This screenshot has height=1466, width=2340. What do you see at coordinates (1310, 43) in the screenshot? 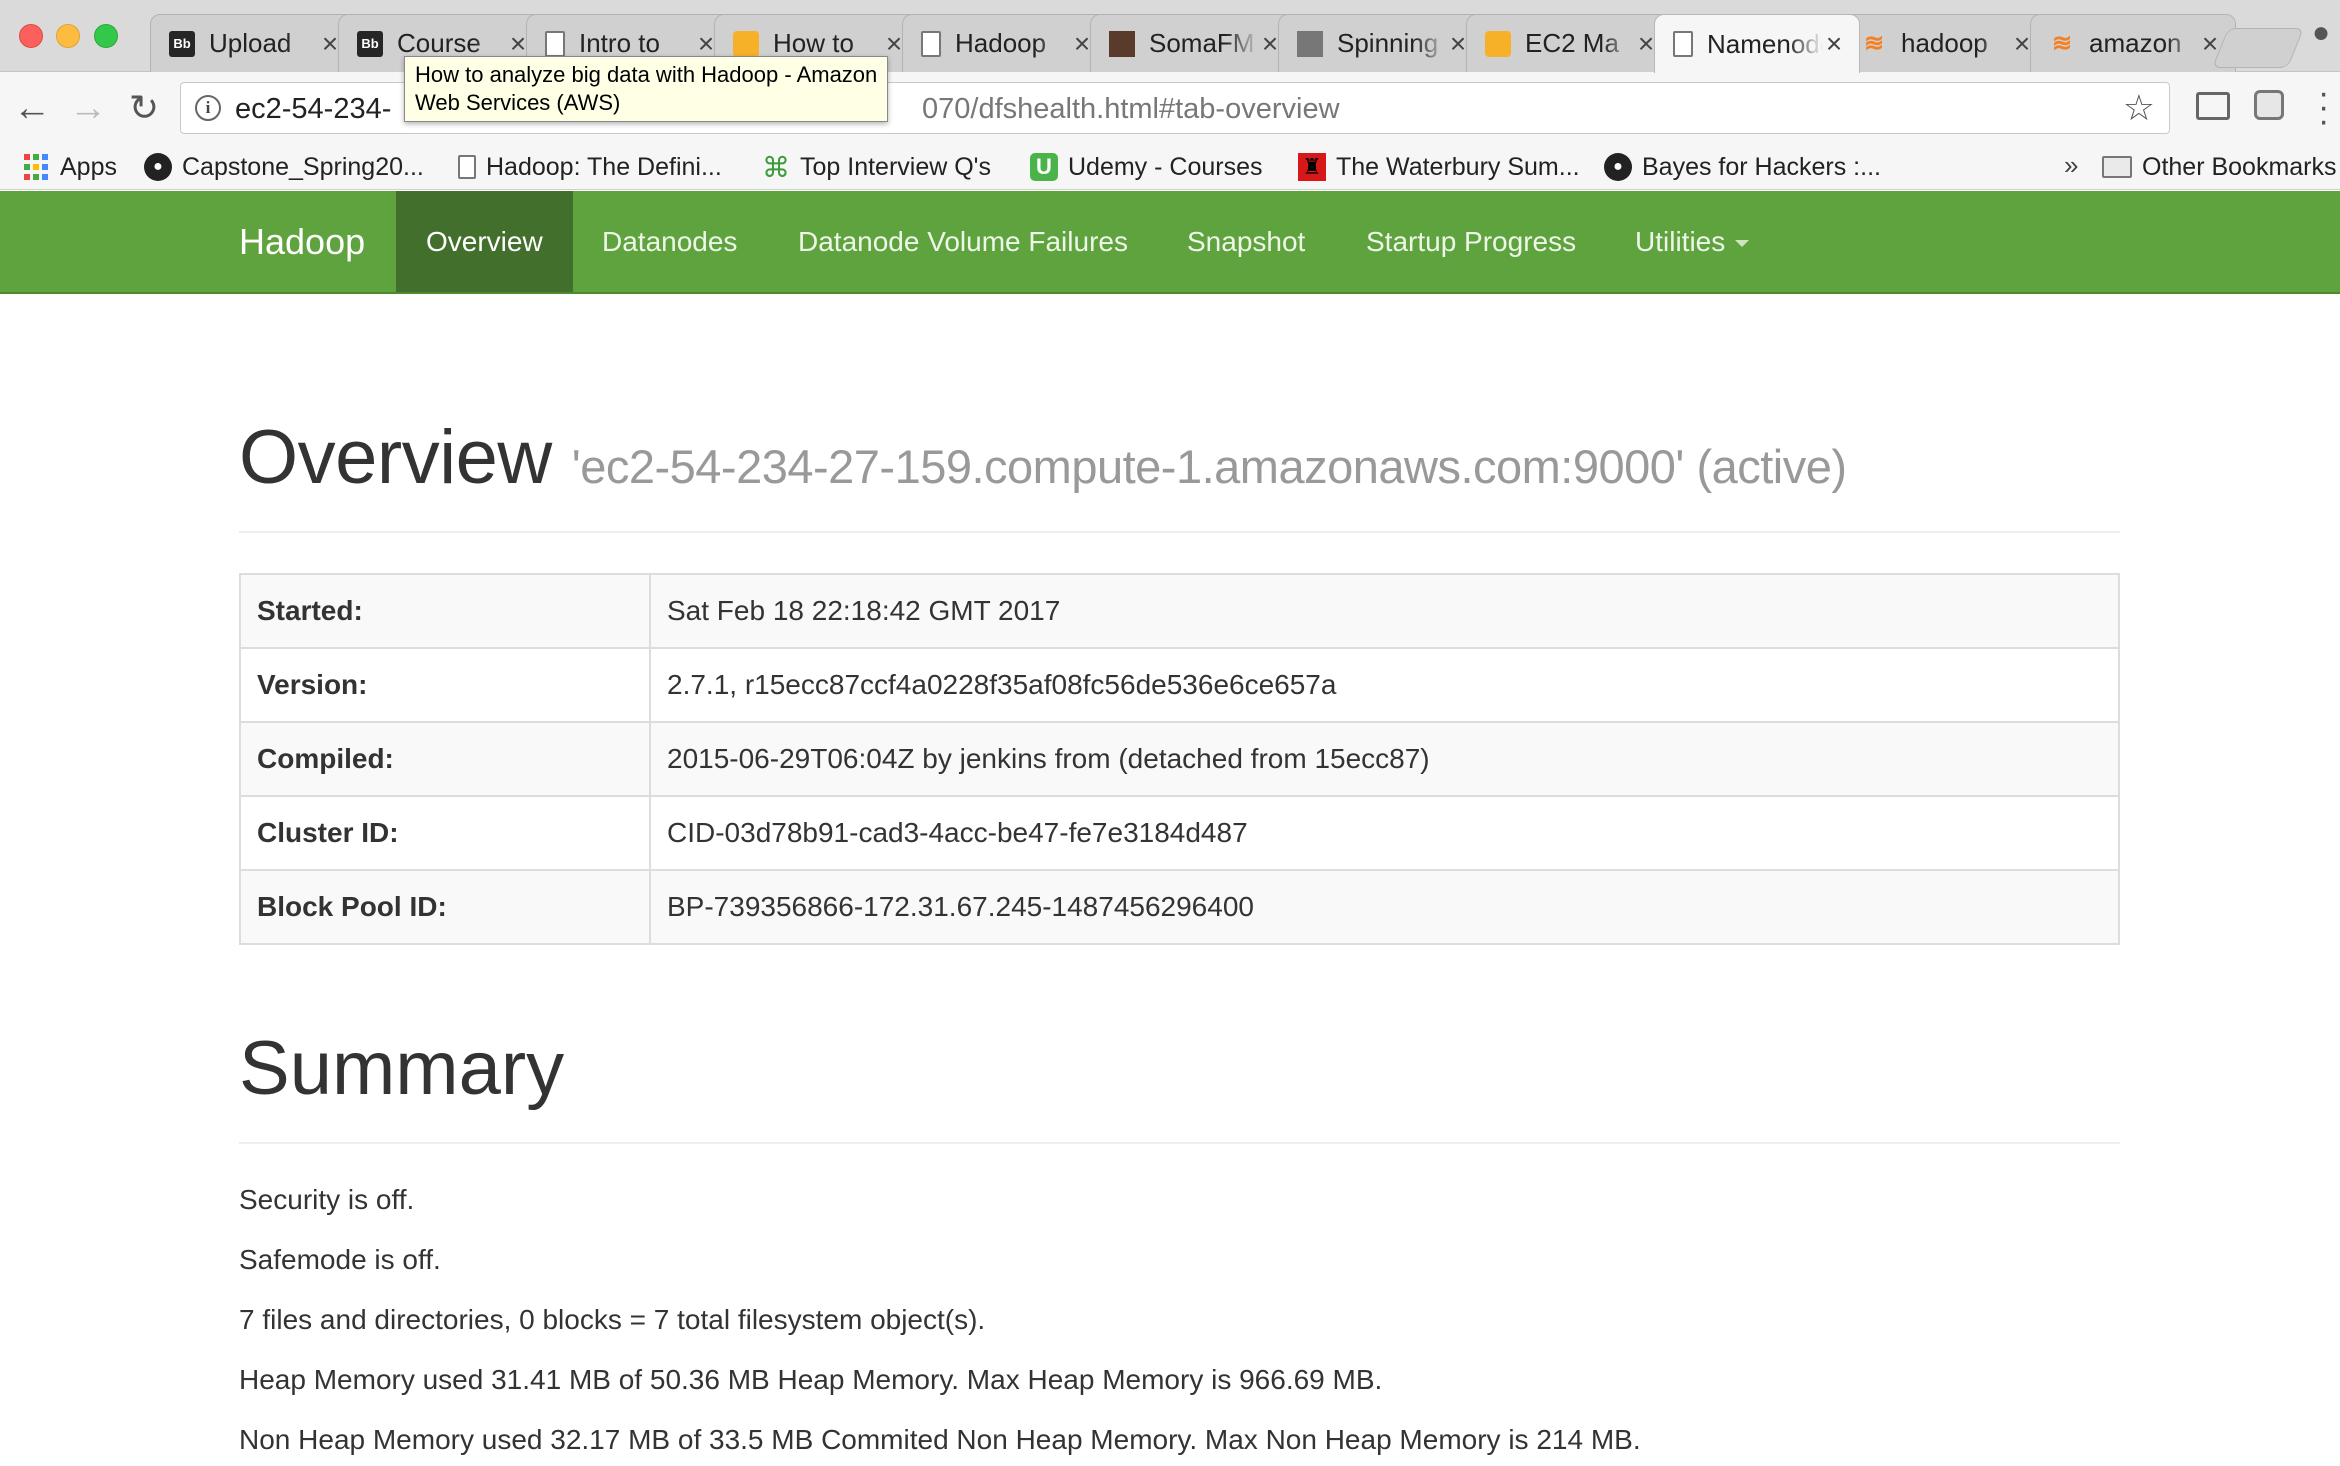
I see `spinning-icon` at bounding box center [1310, 43].